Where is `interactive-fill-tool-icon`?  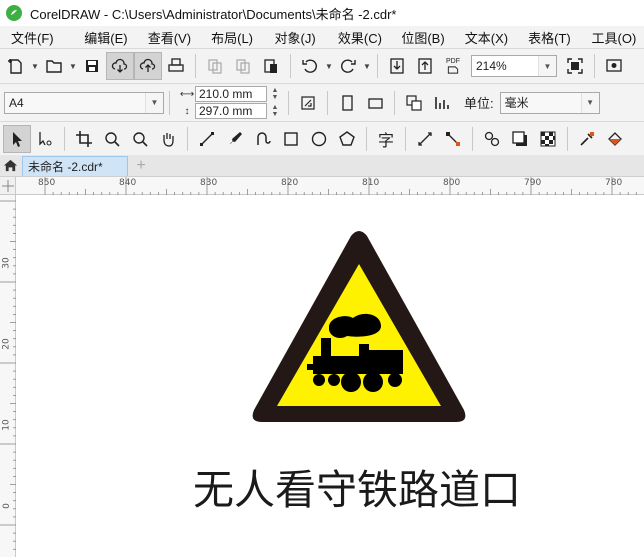
interactive-fill-tool-icon is located at coordinates (615, 139).